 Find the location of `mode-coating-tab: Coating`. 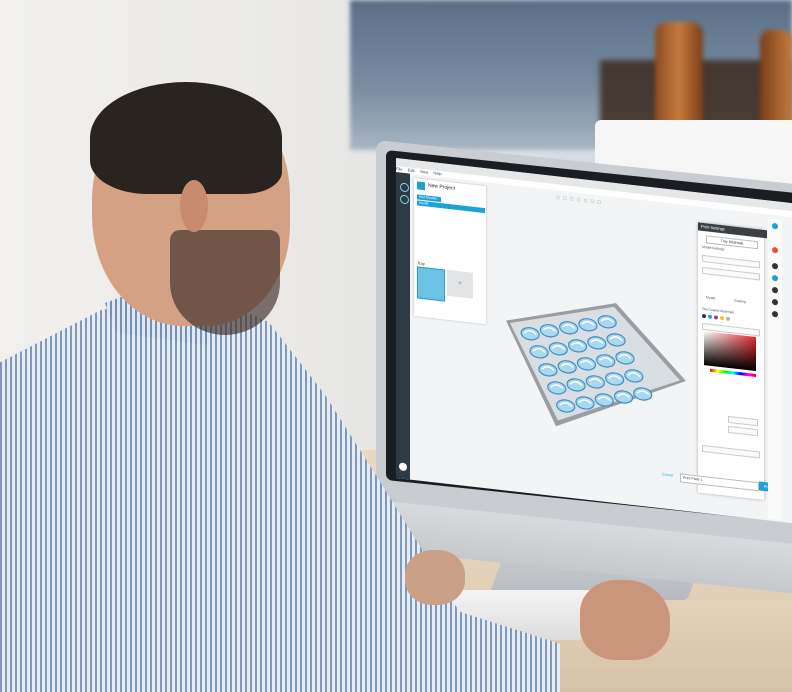

mode-coating-tab: Coating is located at coordinates (740, 301).